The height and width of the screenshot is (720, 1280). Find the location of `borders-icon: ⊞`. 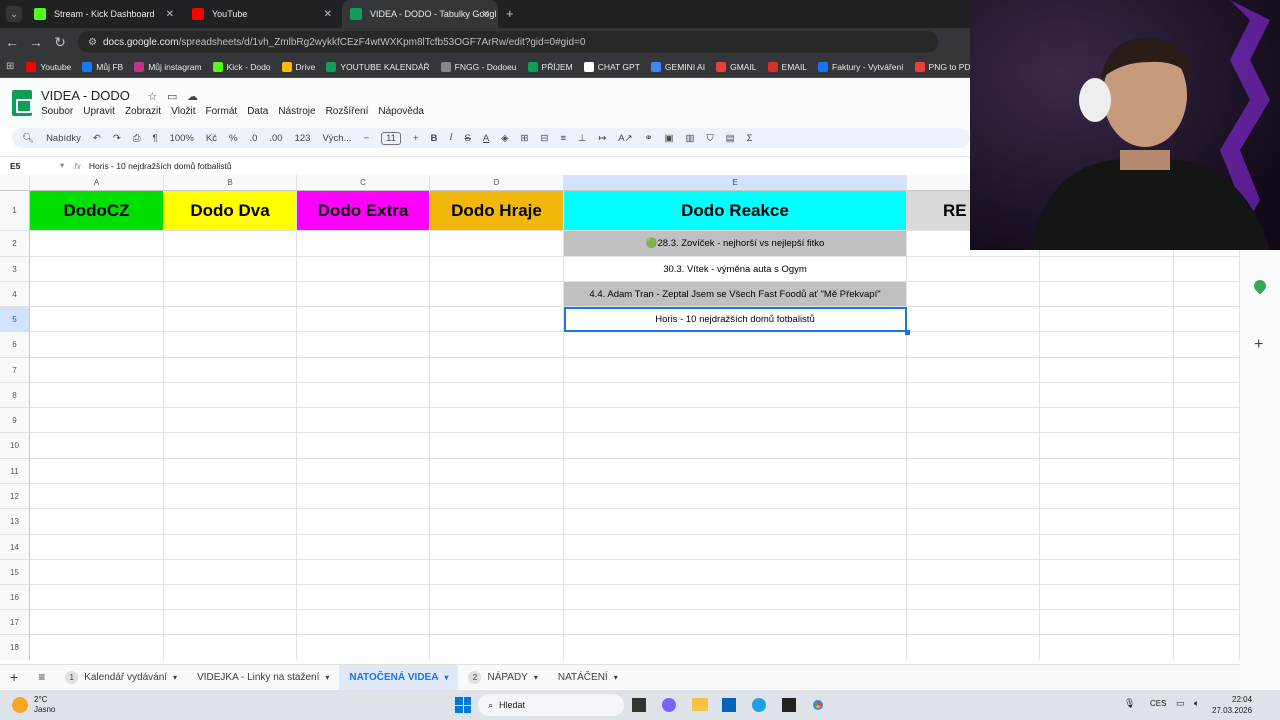

borders-icon: ⊞ is located at coordinates (525, 138).